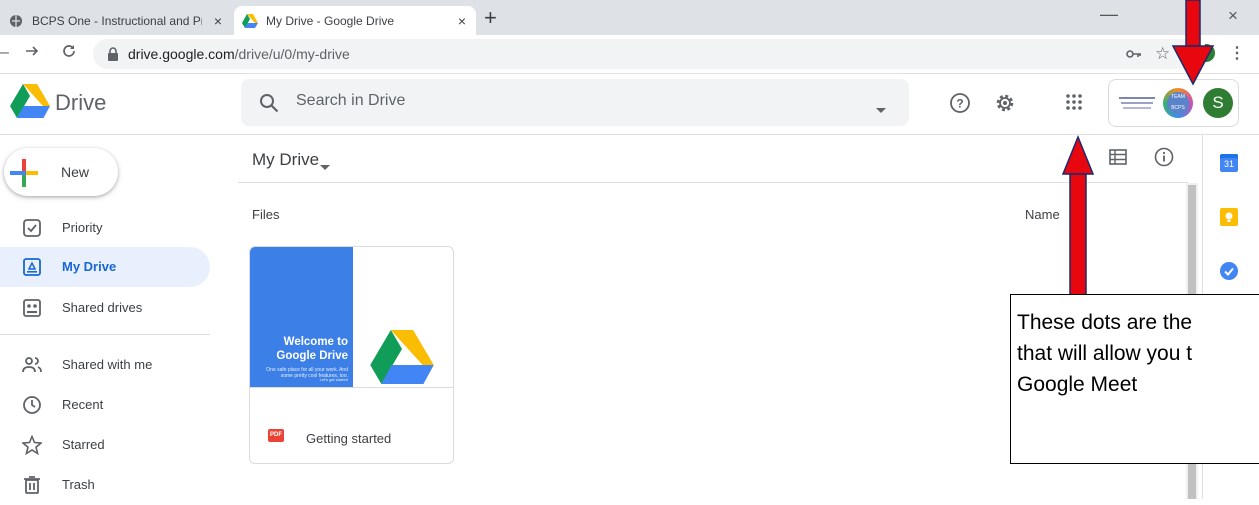 This screenshot has width=1259, height=505. I want to click on browser-tab-bcps: BCPS One - Instructional and Pro ×, so click(116, 20).